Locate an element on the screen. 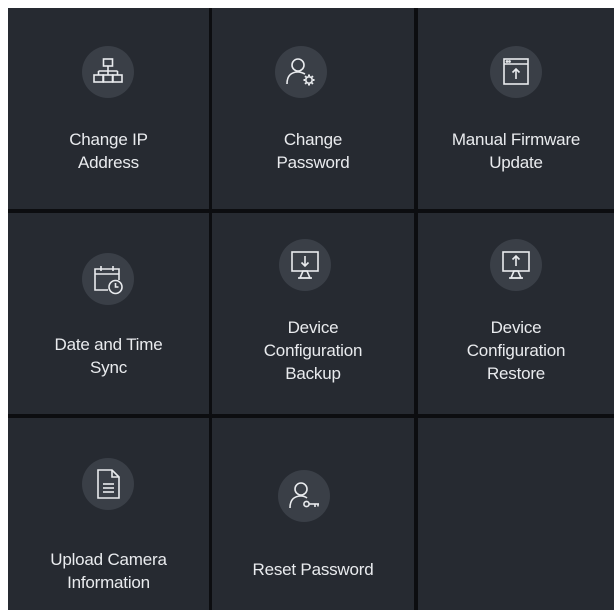 The image size is (614, 610). upload-camera-information-label: Upload Camera Information is located at coordinates (108, 571).